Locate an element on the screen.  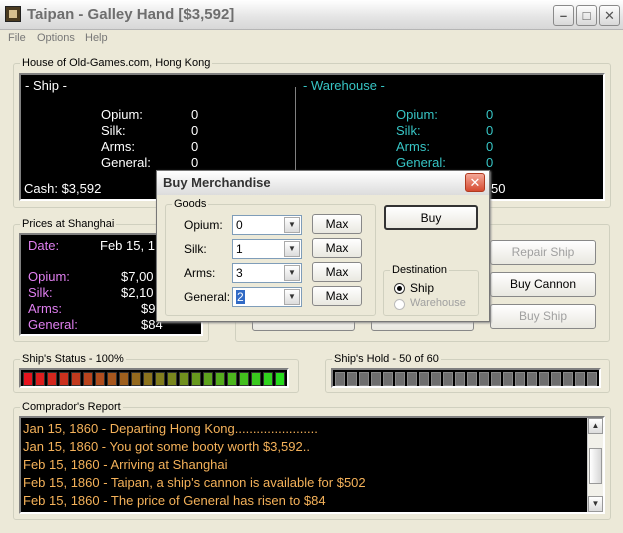
price-arms-label: Arms: is located at coordinates (45, 308).